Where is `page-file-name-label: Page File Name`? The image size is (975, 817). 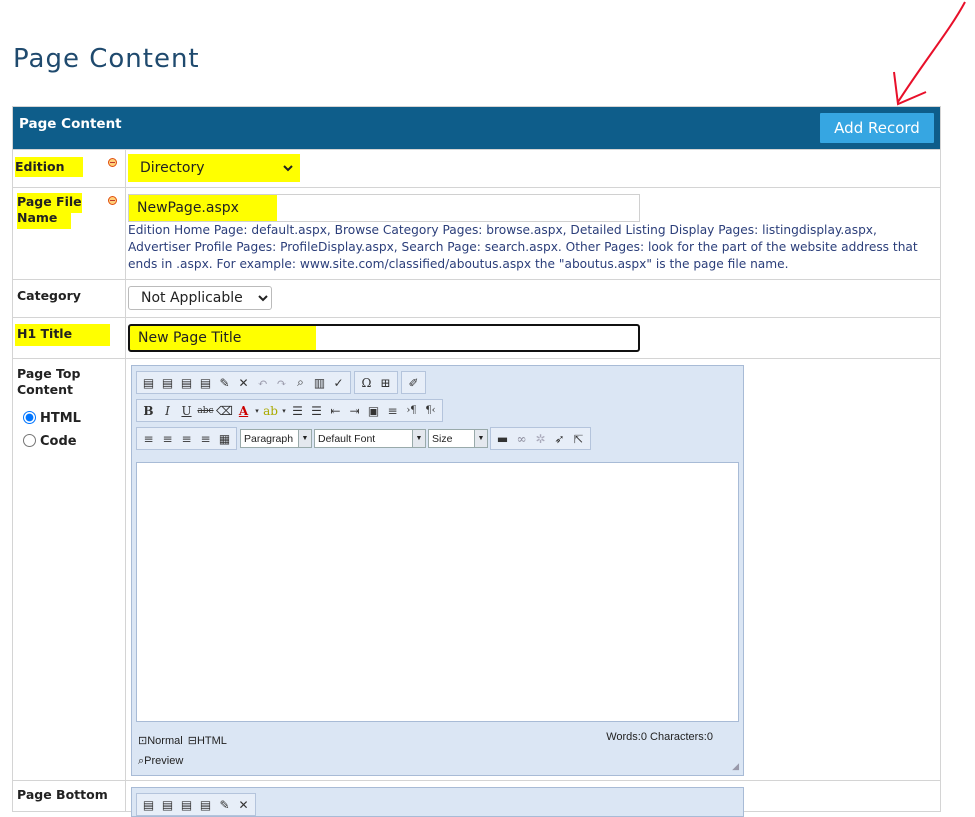 page-file-name-label: Page File Name is located at coordinates (57, 211).